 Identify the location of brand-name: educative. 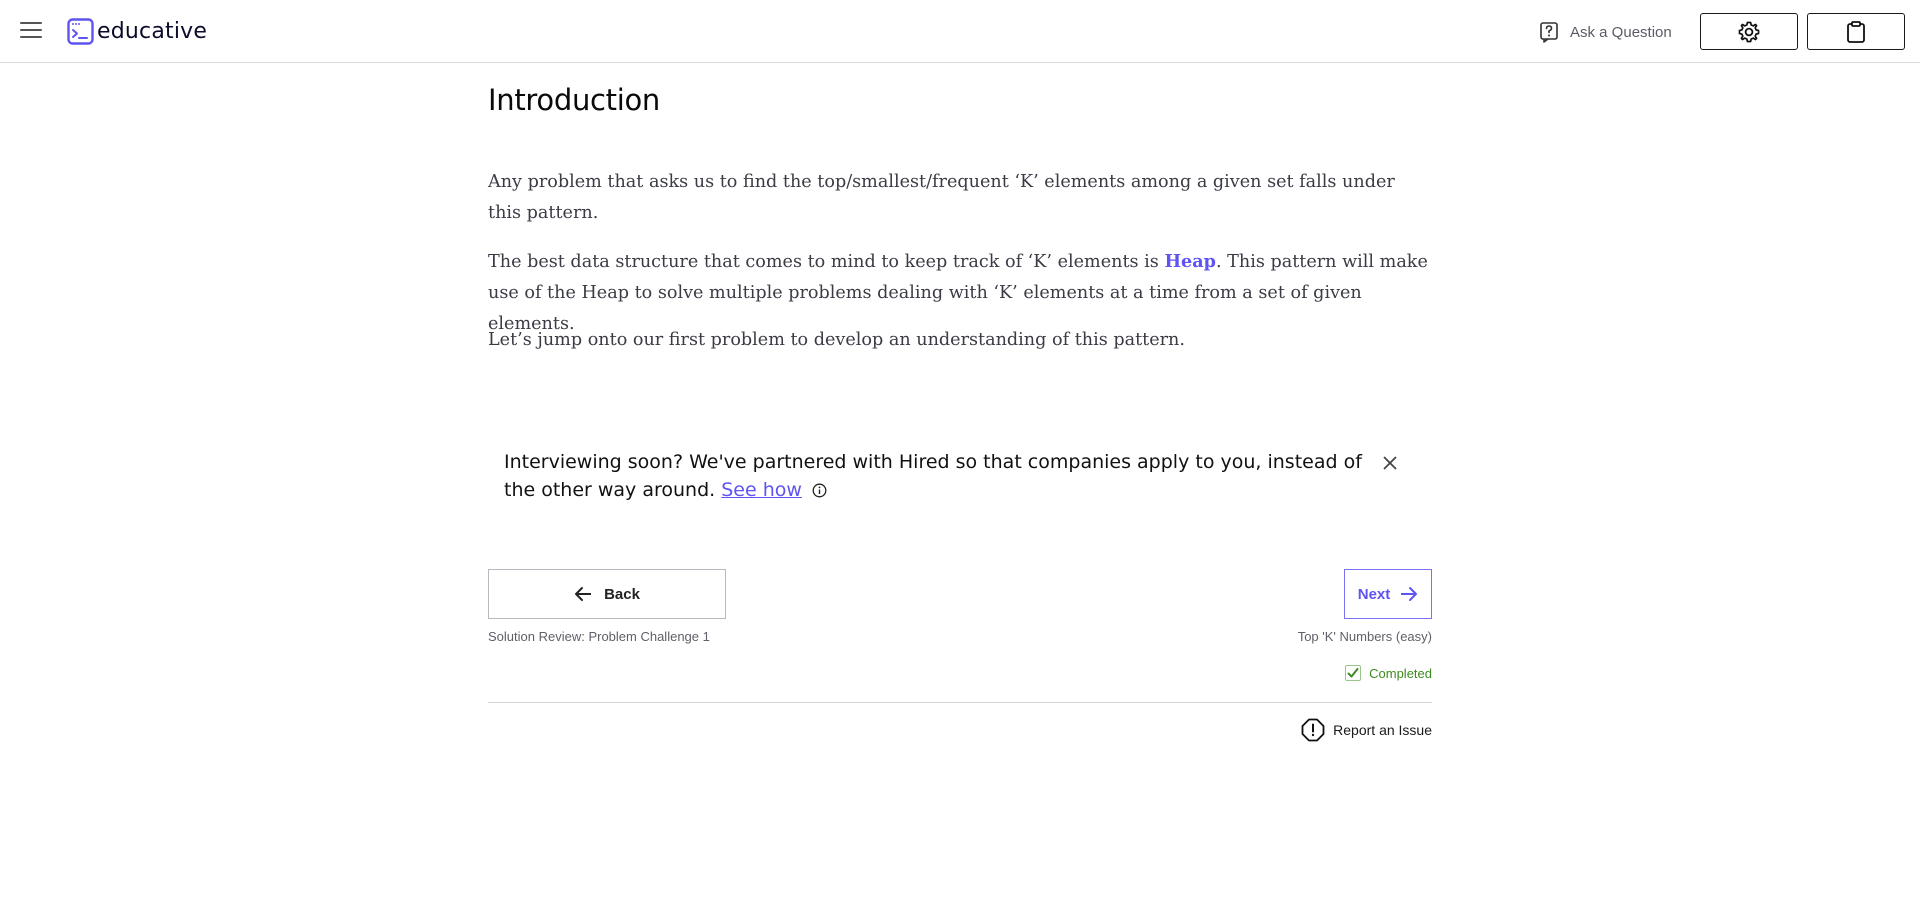
(152, 31).